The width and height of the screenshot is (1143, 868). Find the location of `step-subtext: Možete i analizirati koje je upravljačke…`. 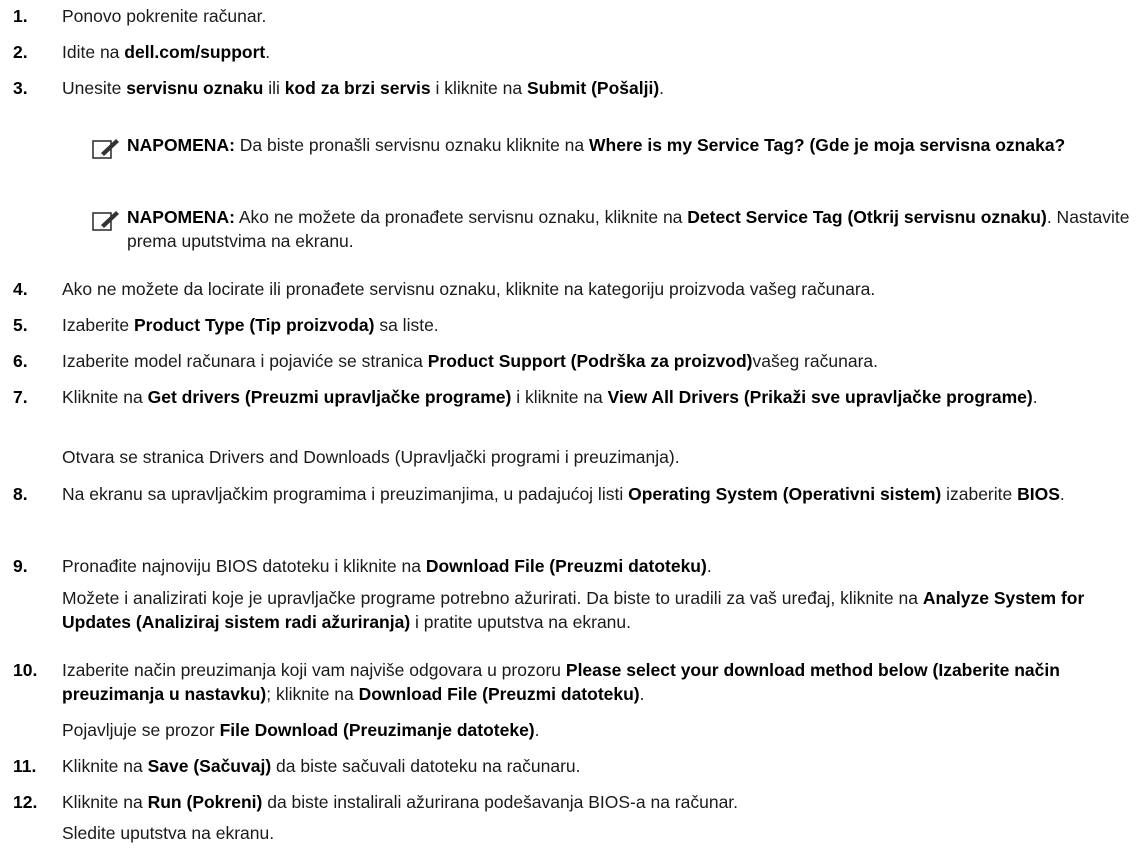

step-subtext: Možete i analizirati koje je upravljačke… is located at coordinates (573, 610).